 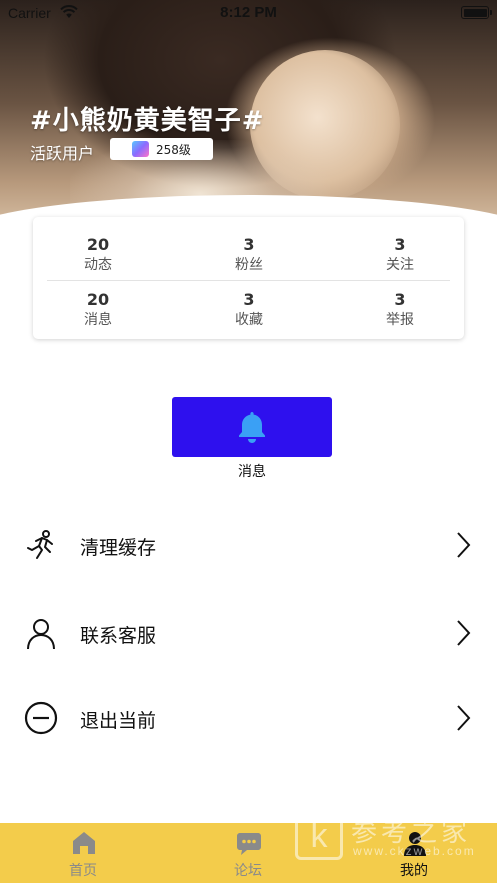 I want to click on tab-forum: 论坛, so click(x=248, y=853).